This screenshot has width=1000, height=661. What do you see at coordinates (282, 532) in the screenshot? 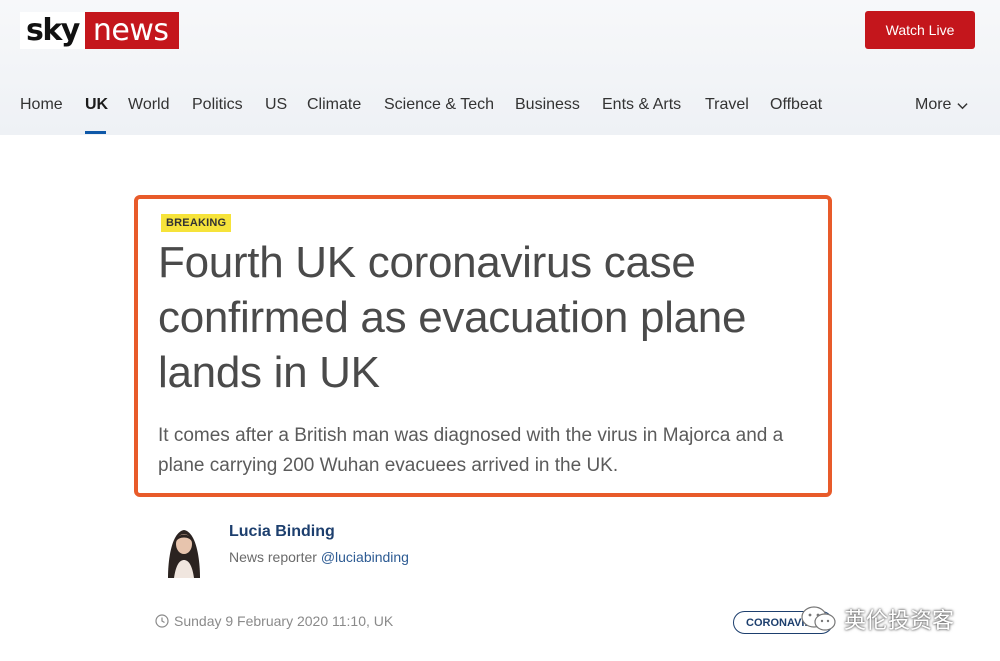
I see `author-name-link: Lucia Binding` at bounding box center [282, 532].